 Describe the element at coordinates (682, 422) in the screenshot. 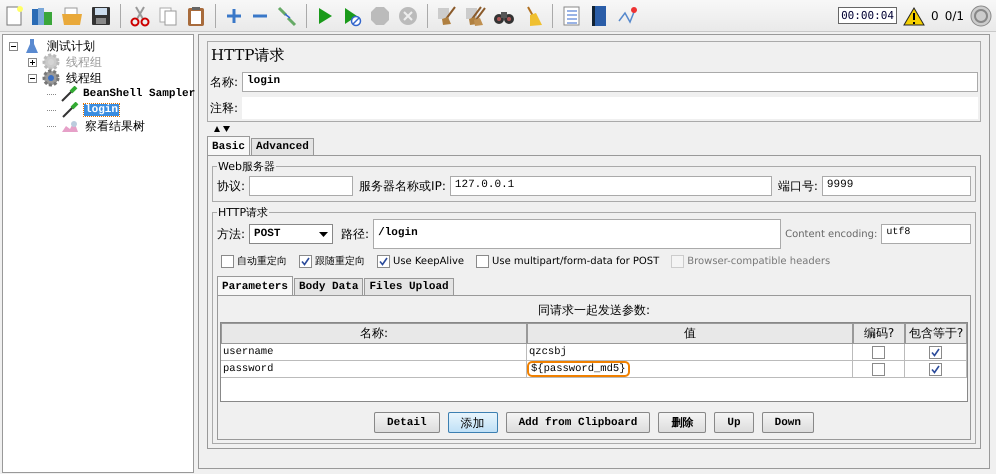

I see `action-button: 删除` at that location.